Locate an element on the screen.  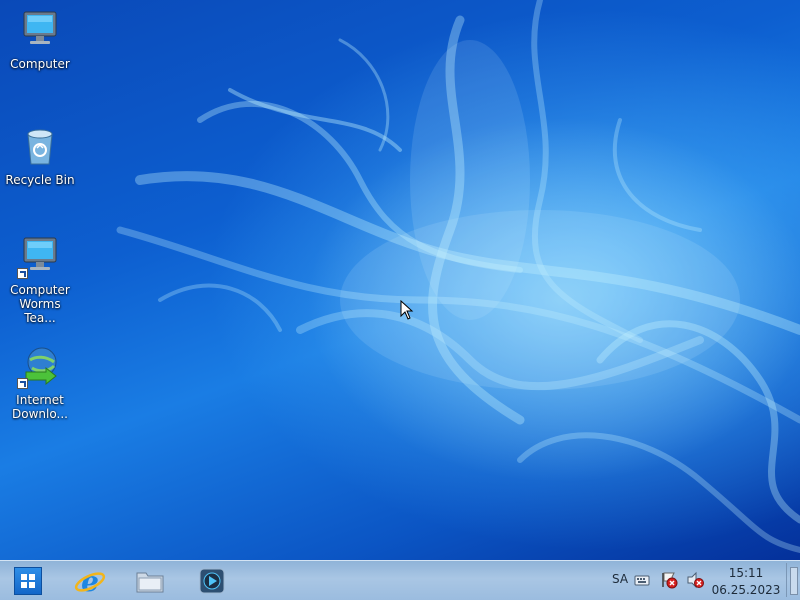
internet-explorer-button: e is located at coordinates (90, 581).